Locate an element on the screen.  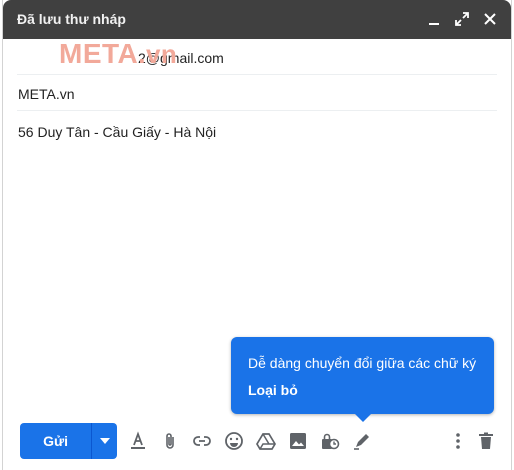
meta-watermark-logo: META.vn is located at coordinates (118, 54).